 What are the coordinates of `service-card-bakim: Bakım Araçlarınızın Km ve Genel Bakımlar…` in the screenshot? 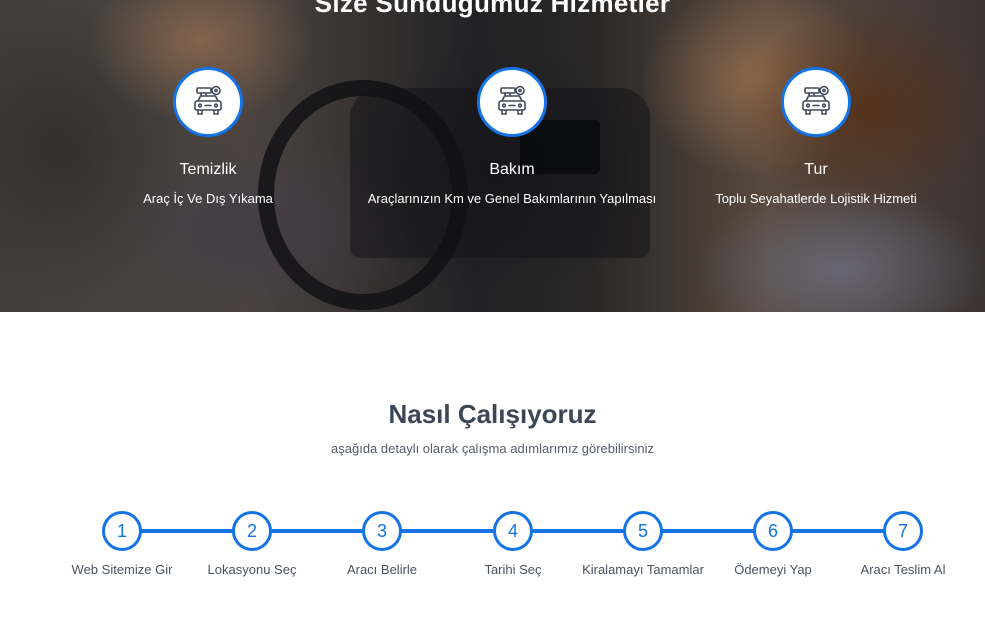 It's located at (512, 137).